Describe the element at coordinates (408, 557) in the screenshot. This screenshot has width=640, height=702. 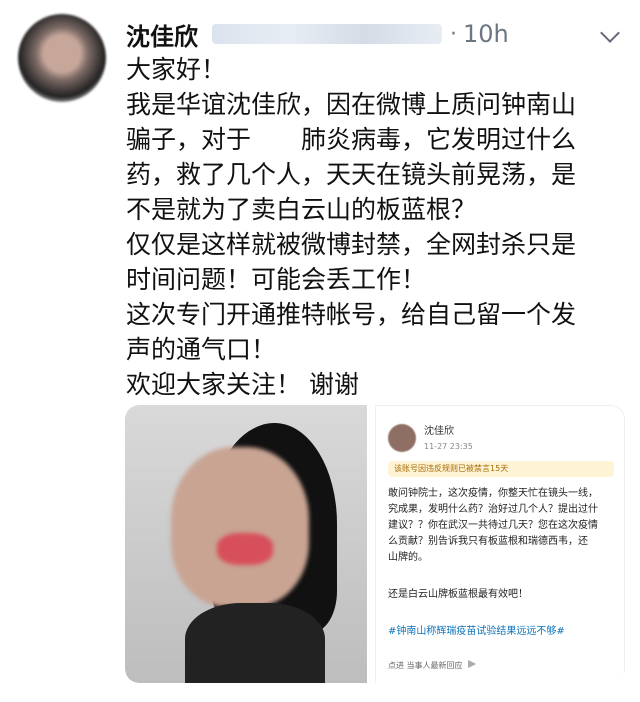
I see `weibo-body-line: 山牌的。` at that location.